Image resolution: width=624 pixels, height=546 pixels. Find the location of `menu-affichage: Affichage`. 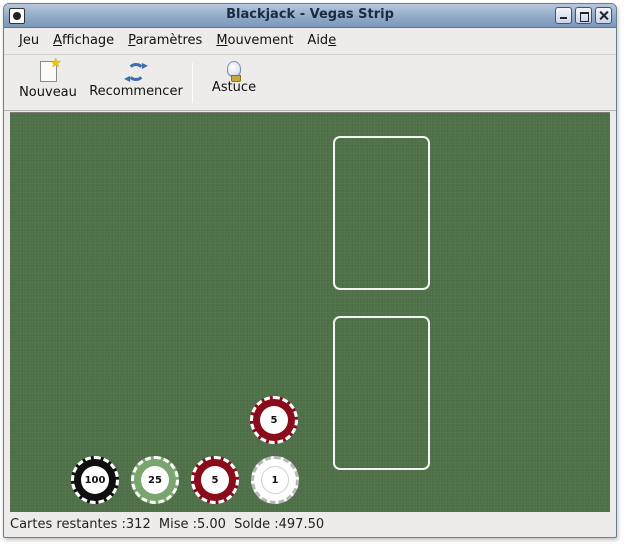

menu-affichage: Affichage is located at coordinates (83, 41).